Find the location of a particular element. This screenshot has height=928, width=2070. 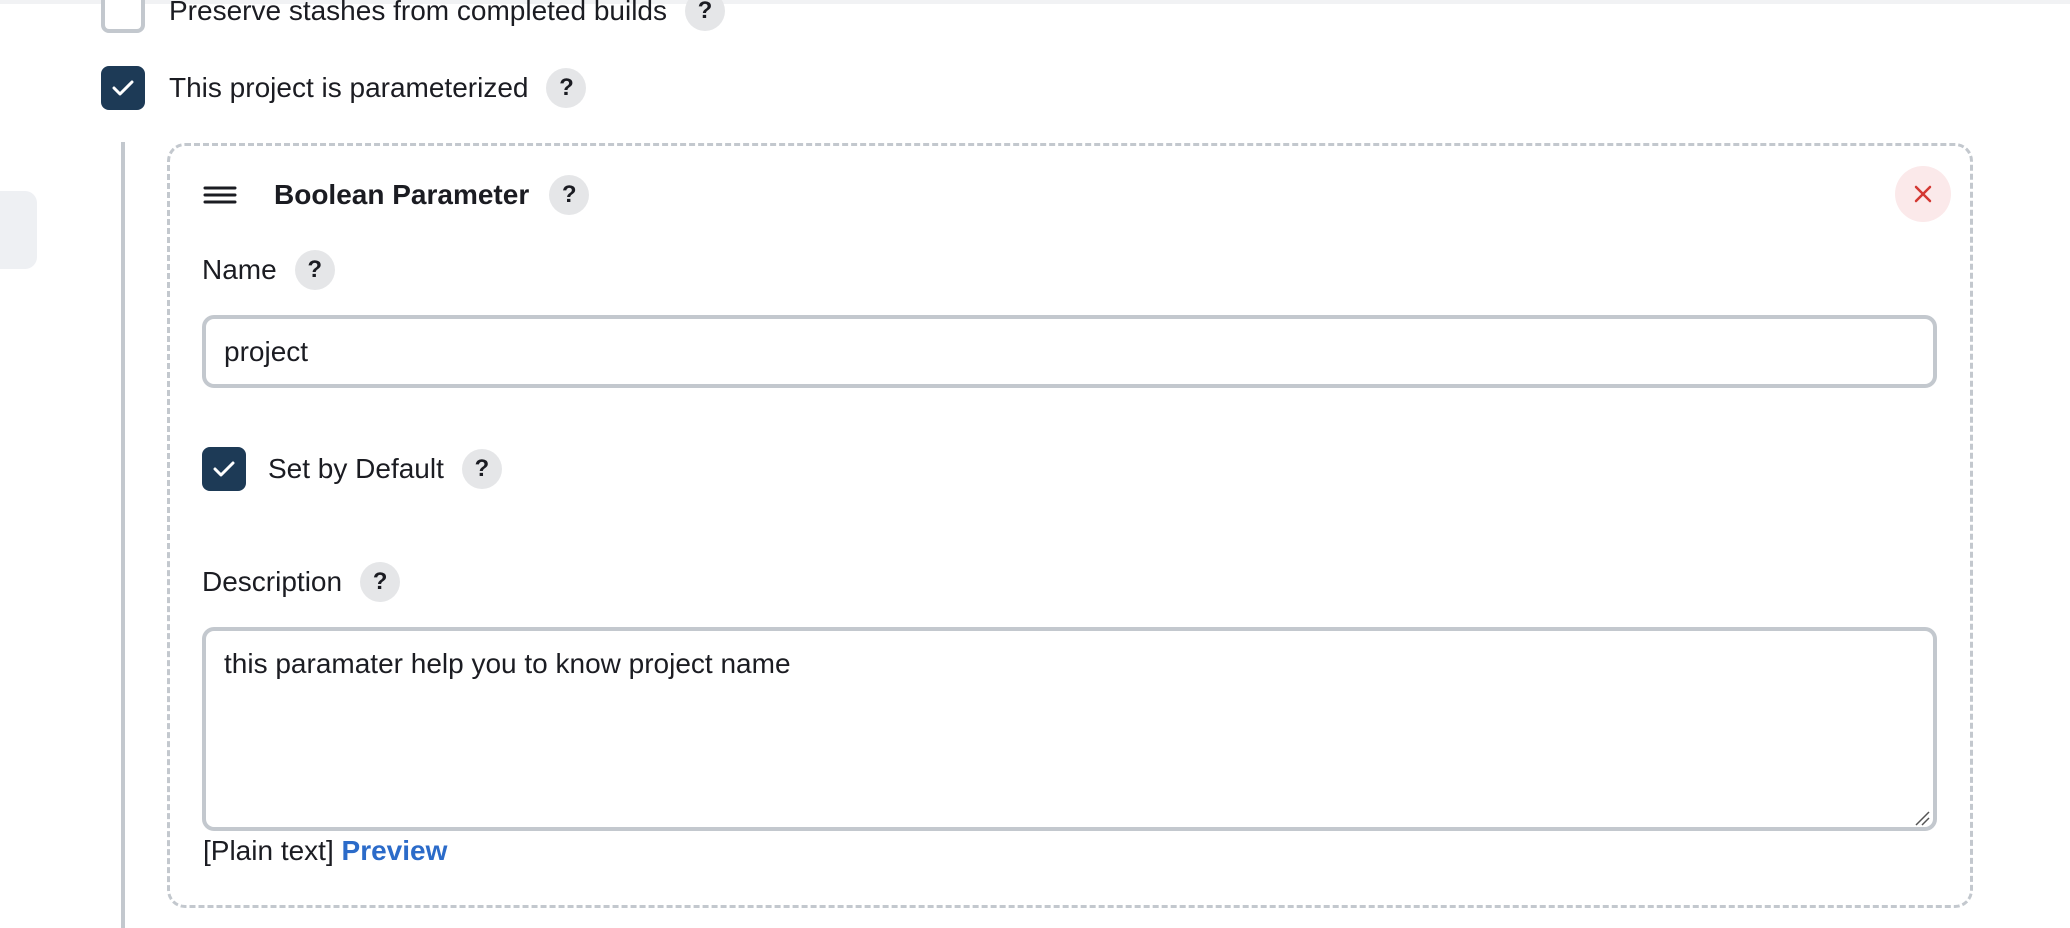

card-header: Boolean Parameter ? is located at coordinates (432, 195).